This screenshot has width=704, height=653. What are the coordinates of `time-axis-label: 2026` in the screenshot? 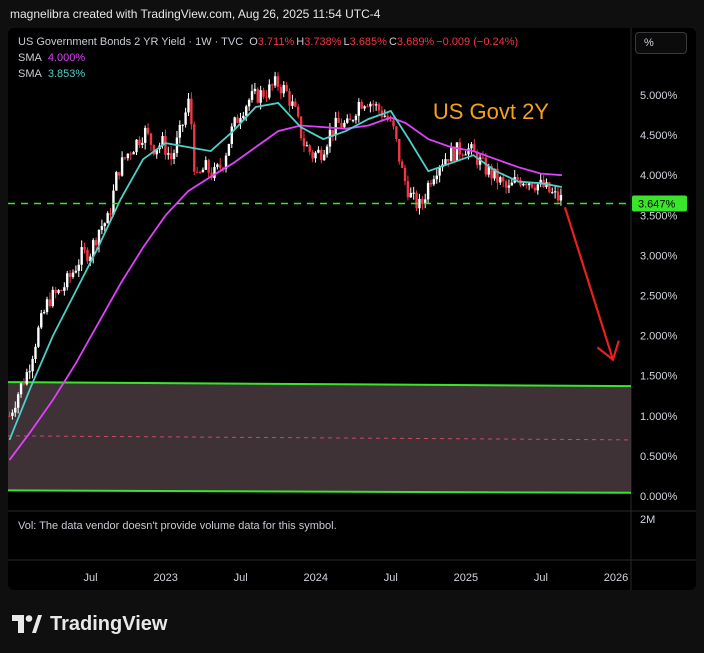 It's located at (616, 578).